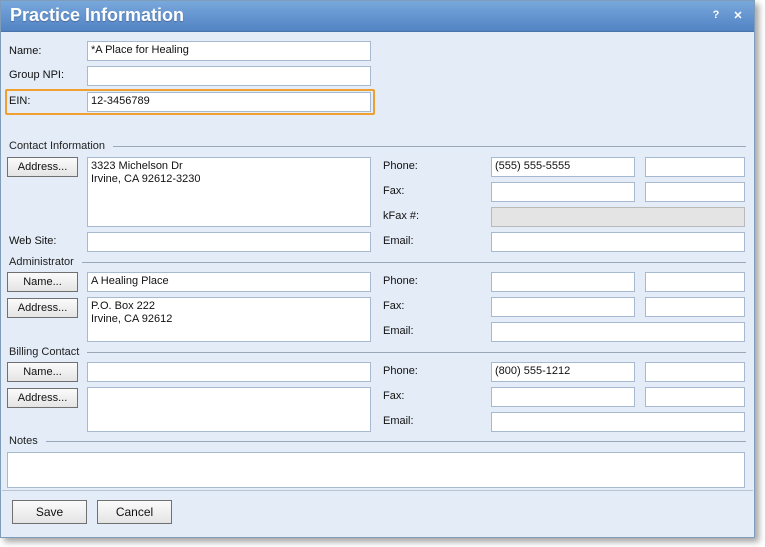 This screenshot has width=765, height=547. Describe the element at coordinates (618, 242) in the screenshot. I see `contact-email-field` at that location.